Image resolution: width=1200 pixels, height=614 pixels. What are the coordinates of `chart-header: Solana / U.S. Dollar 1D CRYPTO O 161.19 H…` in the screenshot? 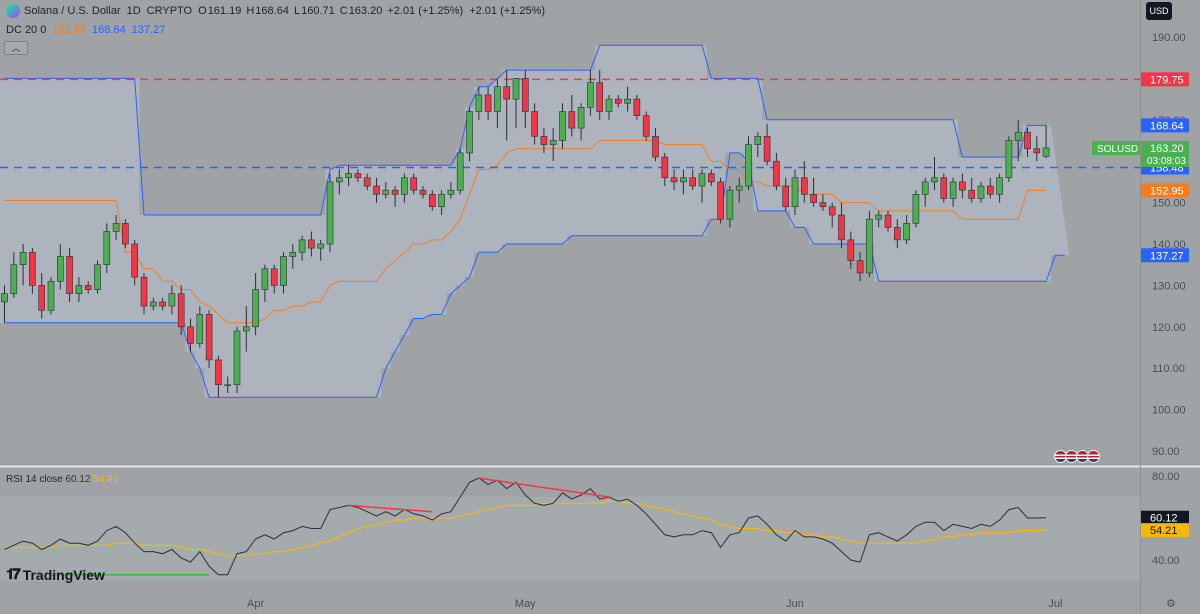 It's located at (275, 11).